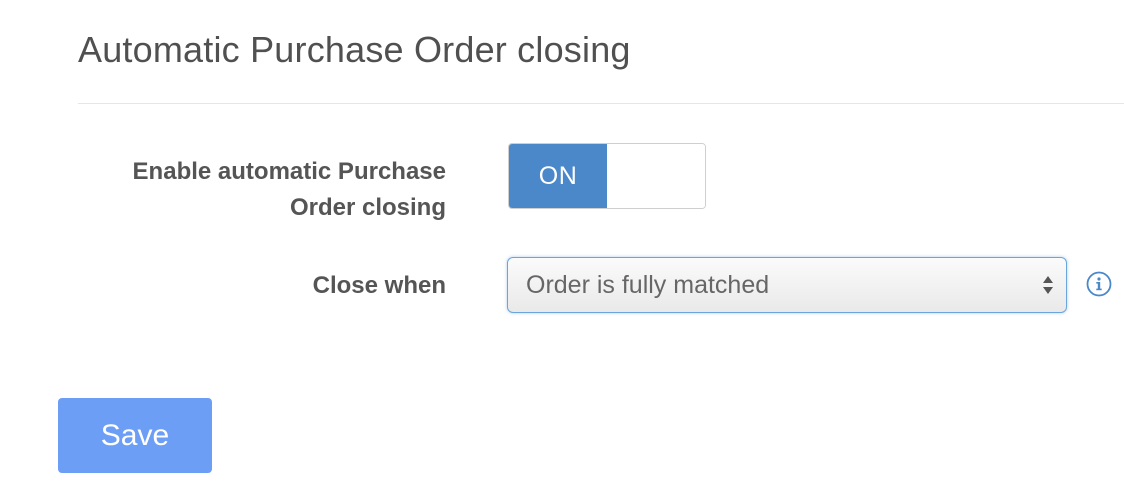  I want to click on close-when-select: Order is fully matched, so click(787, 285).